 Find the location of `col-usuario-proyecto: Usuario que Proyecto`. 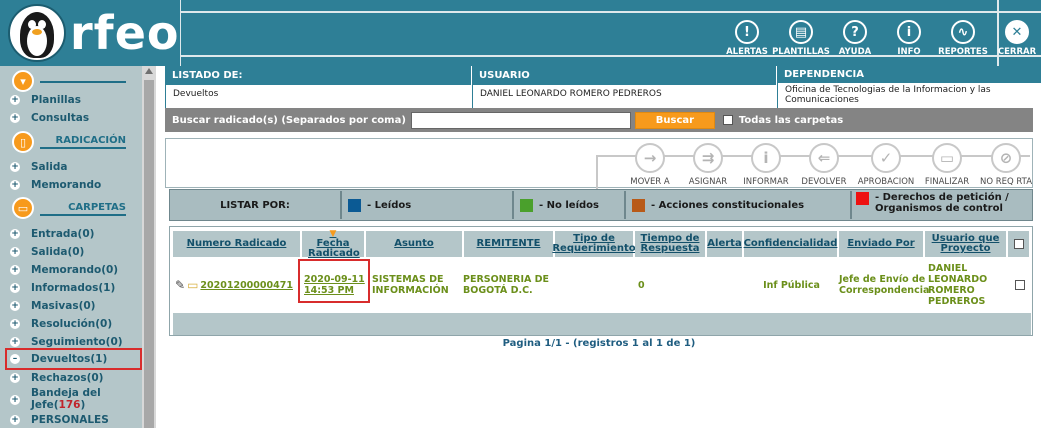

col-usuario-proyecto: Usuario que Proyecto is located at coordinates (966, 244).